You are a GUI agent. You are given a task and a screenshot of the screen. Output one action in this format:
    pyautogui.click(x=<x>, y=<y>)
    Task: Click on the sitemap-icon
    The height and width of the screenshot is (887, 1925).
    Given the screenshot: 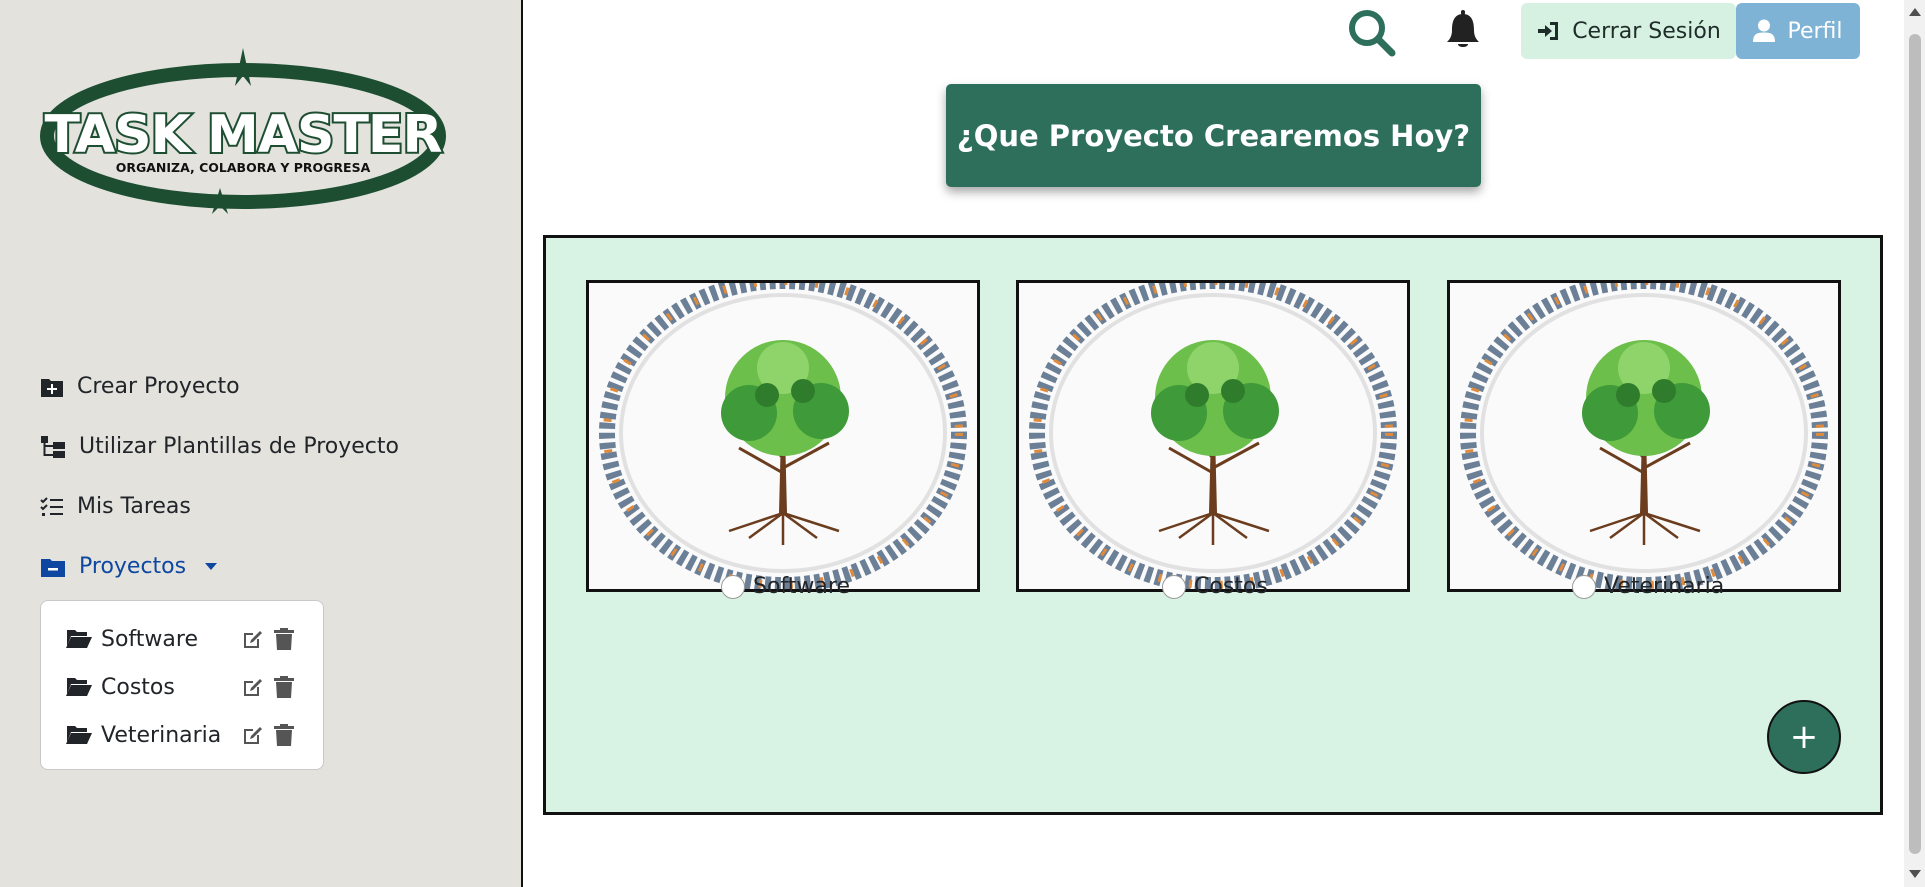 What is the action you would take?
    pyautogui.click(x=53, y=446)
    